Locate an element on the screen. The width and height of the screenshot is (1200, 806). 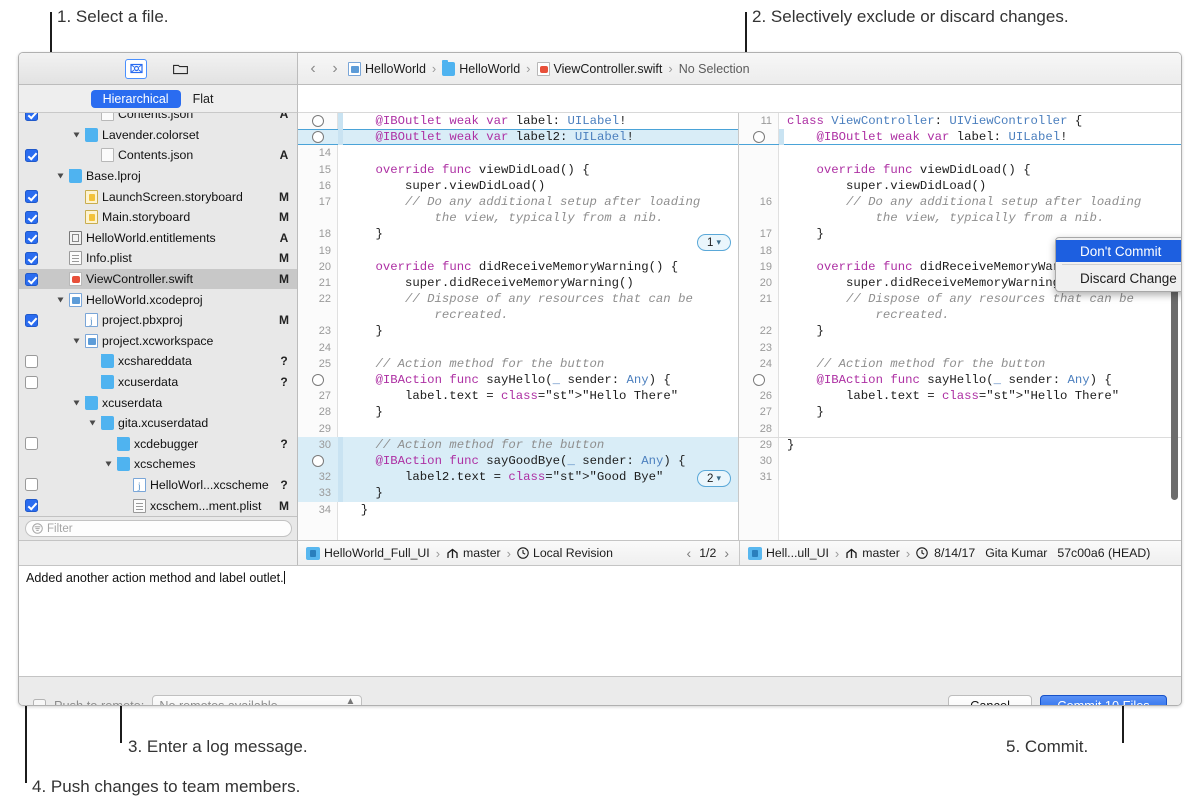
menu-item-dont-commit: Don't Commit is located at coordinates (1118, 251).